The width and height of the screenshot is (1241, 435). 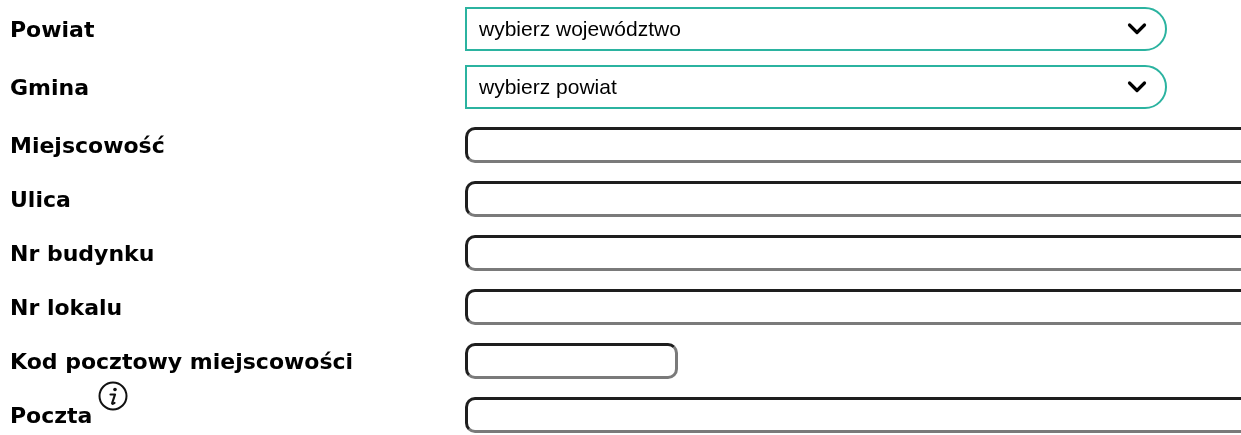 I want to click on select-field: wybierz województwo, so click(x=816, y=29).